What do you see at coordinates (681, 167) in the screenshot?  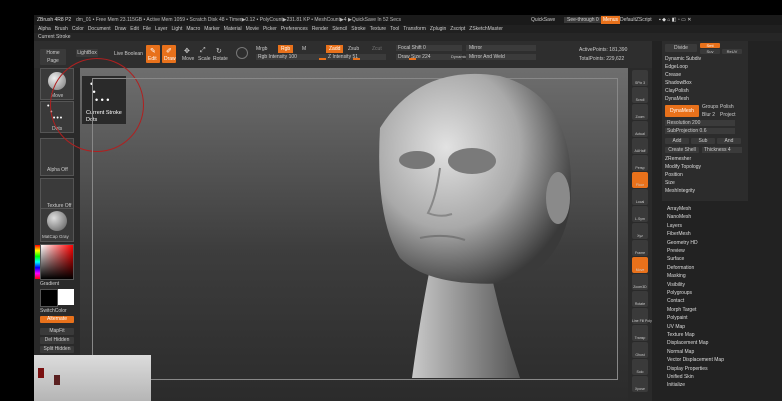 I see `panel-item: Modify Topology` at bounding box center [681, 167].